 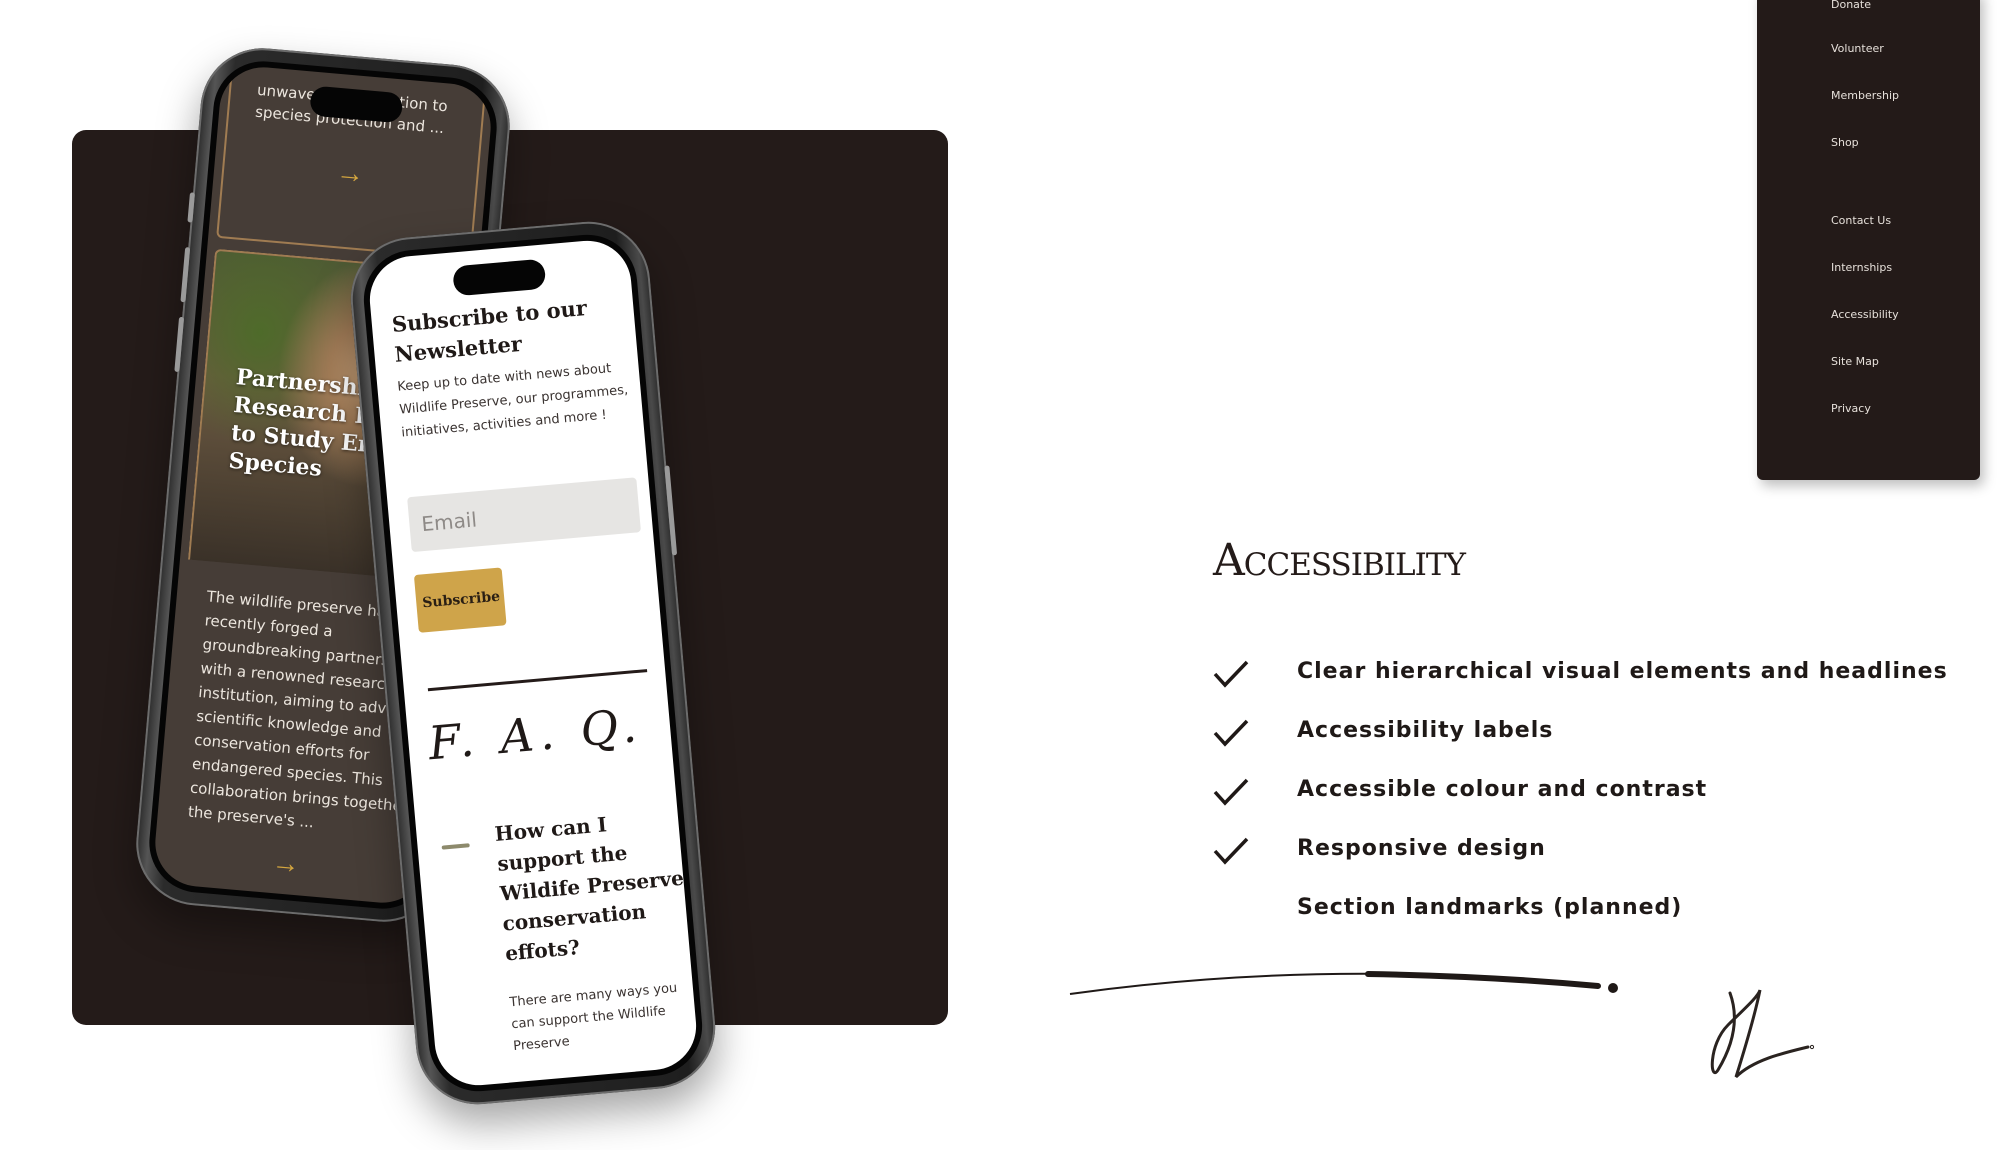 What do you see at coordinates (1425, 730) in the screenshot?
I see `checklist-item-label: Accessibility labels` at bounding box center [1425, 730].